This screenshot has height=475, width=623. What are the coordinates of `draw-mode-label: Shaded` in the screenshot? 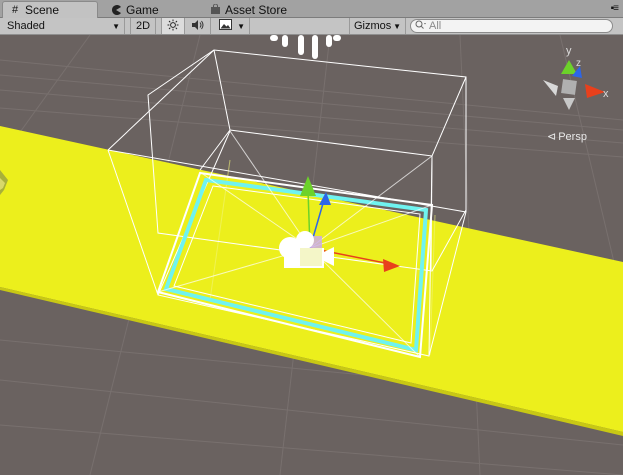 It's located at (26, 26).